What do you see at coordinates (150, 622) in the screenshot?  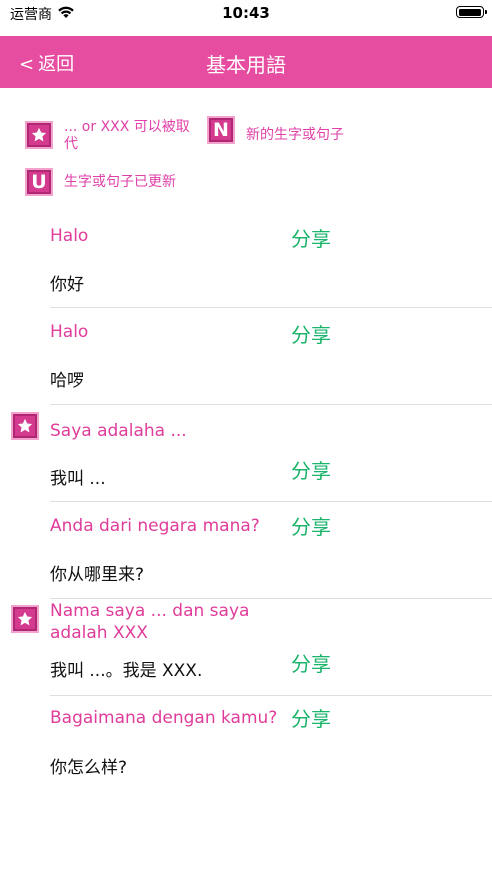 I see `phrase-text: Nama saya ... dan saya adalah XXX` at bounding box center [150, 622].